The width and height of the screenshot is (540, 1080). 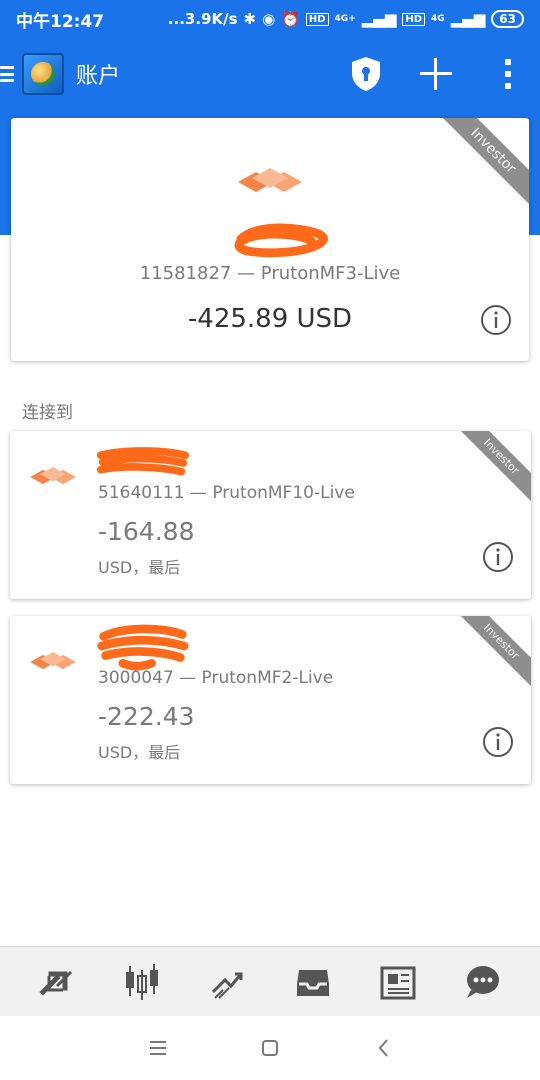 I want to click on status-indicators: ...3.9K/s ✱ ◉ ⏰ HD 4G+ ▂▄▆ HD 4G ▂▄▆ 63, so click(x=346, y=19).